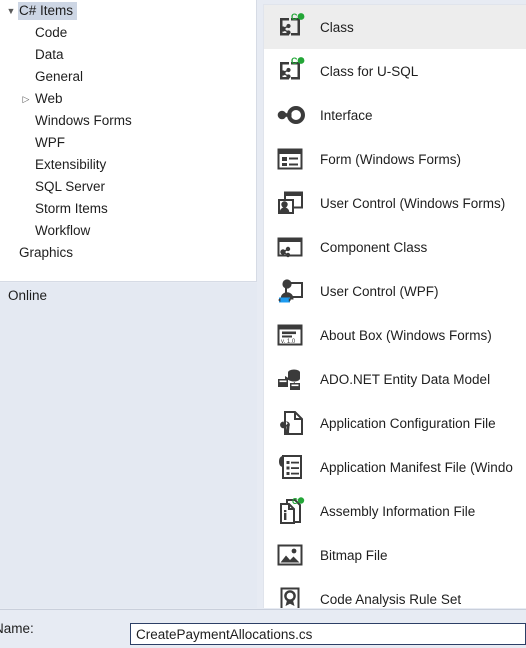 This screenshot has height=648, width=526. What do you see at coordinates (71, 208) in the screenshot?
I see `tree-item-label: Storm Items` at bounding box center [71, 208].